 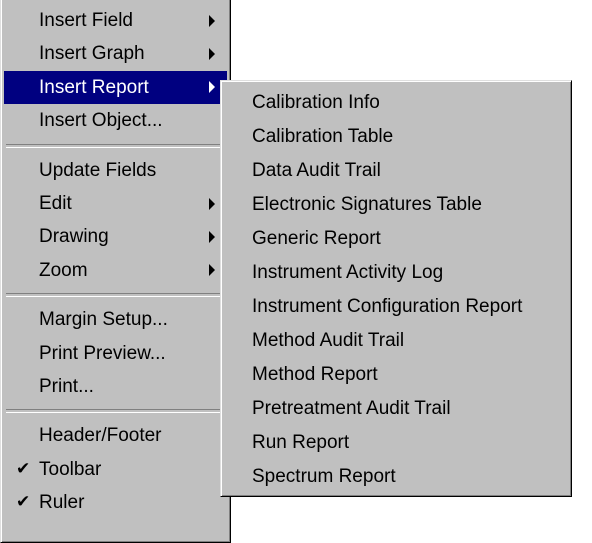 I want to click on submenu-item-data-audit-trail: Data Audit Trail, so click(x=396, y=171).